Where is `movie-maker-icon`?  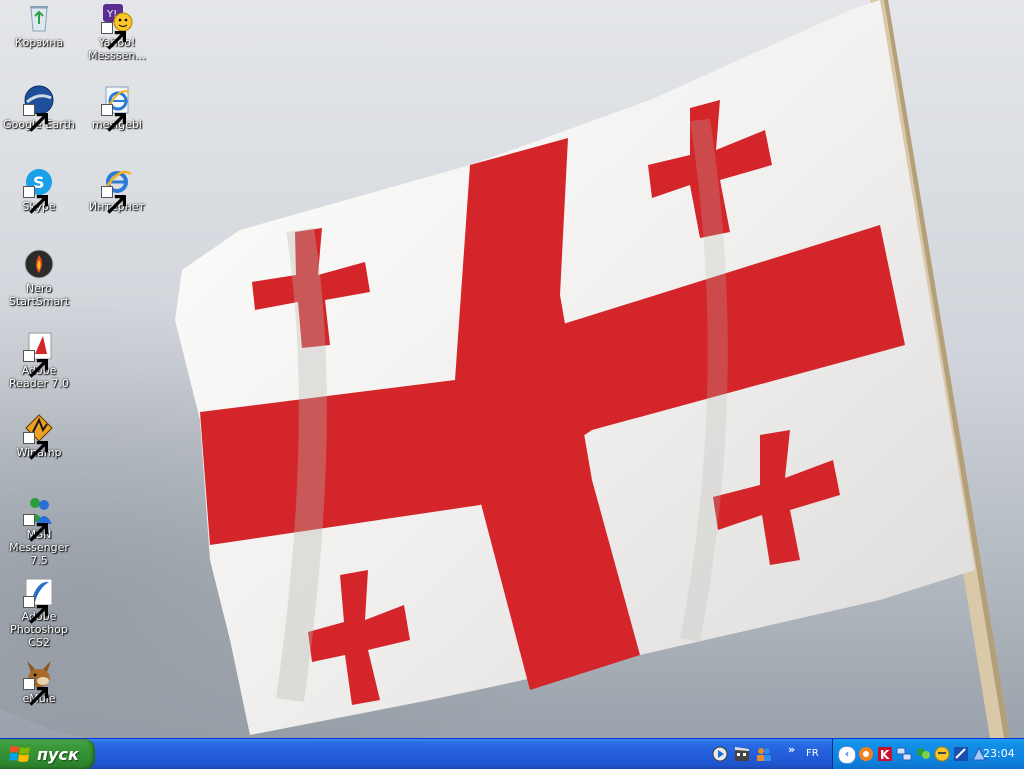 movie-maker-icon is located at coordinates (742, 754).